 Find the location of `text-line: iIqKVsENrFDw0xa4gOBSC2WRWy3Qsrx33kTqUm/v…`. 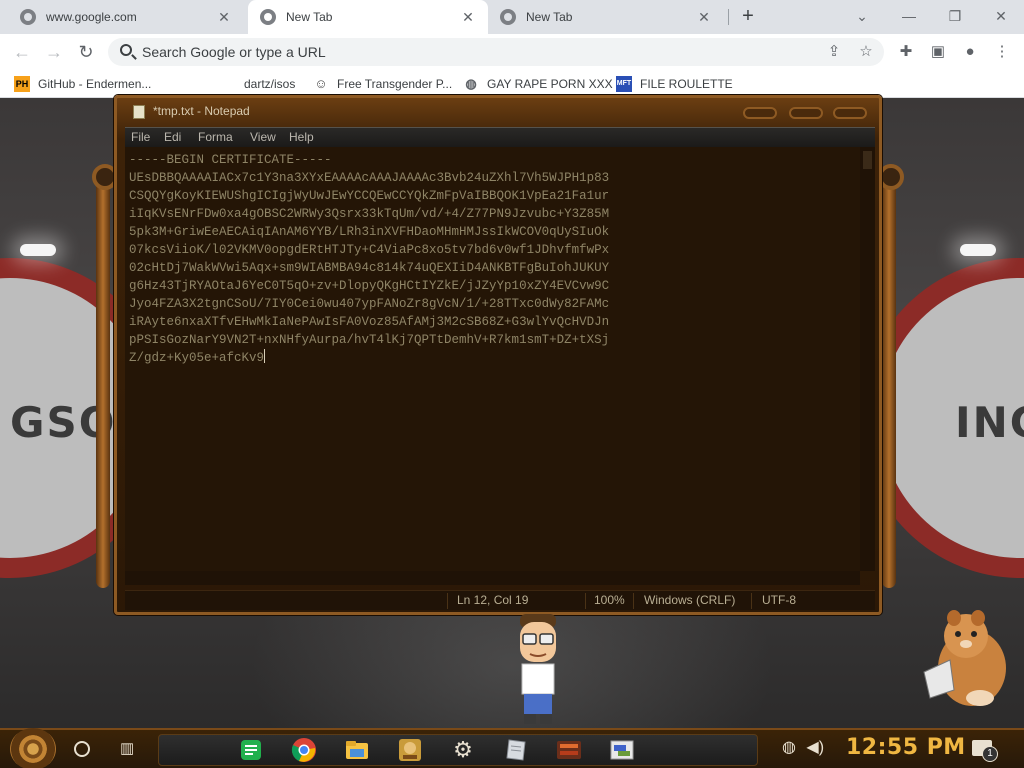

text-line: iIqKVsENrFDw0xa4gOBSC2WRWy3Qsrx33kTqUm/v… is located at coordinates (369, 214).